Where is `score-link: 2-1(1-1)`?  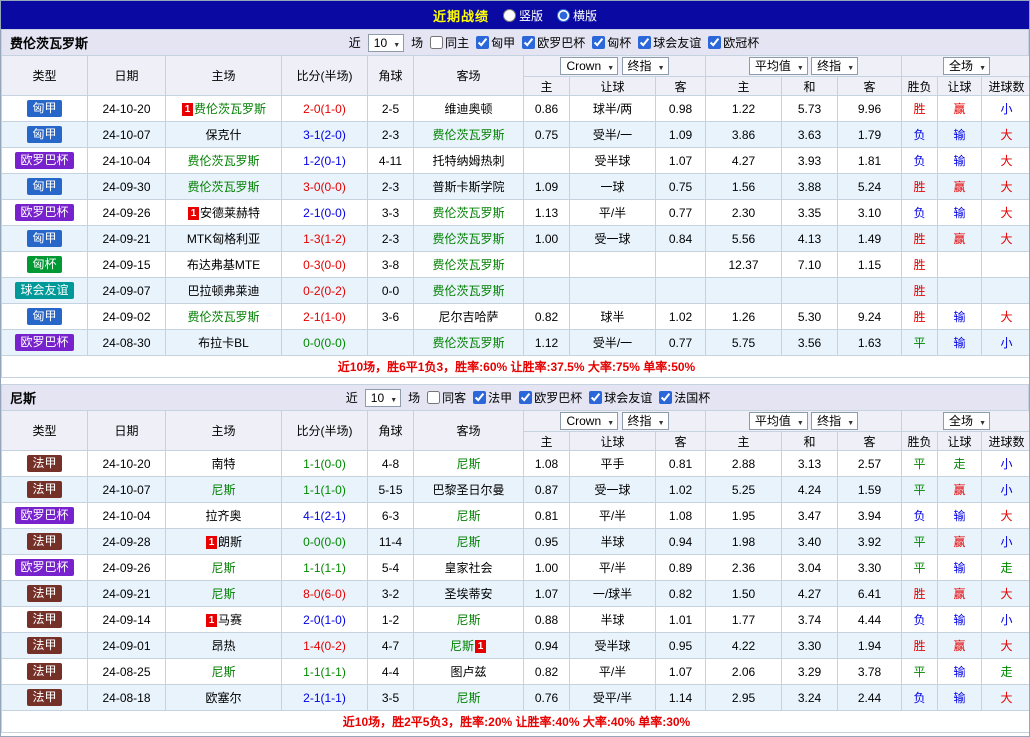 score-link: 2-1(1-1) is located at coordinates (324, 698).